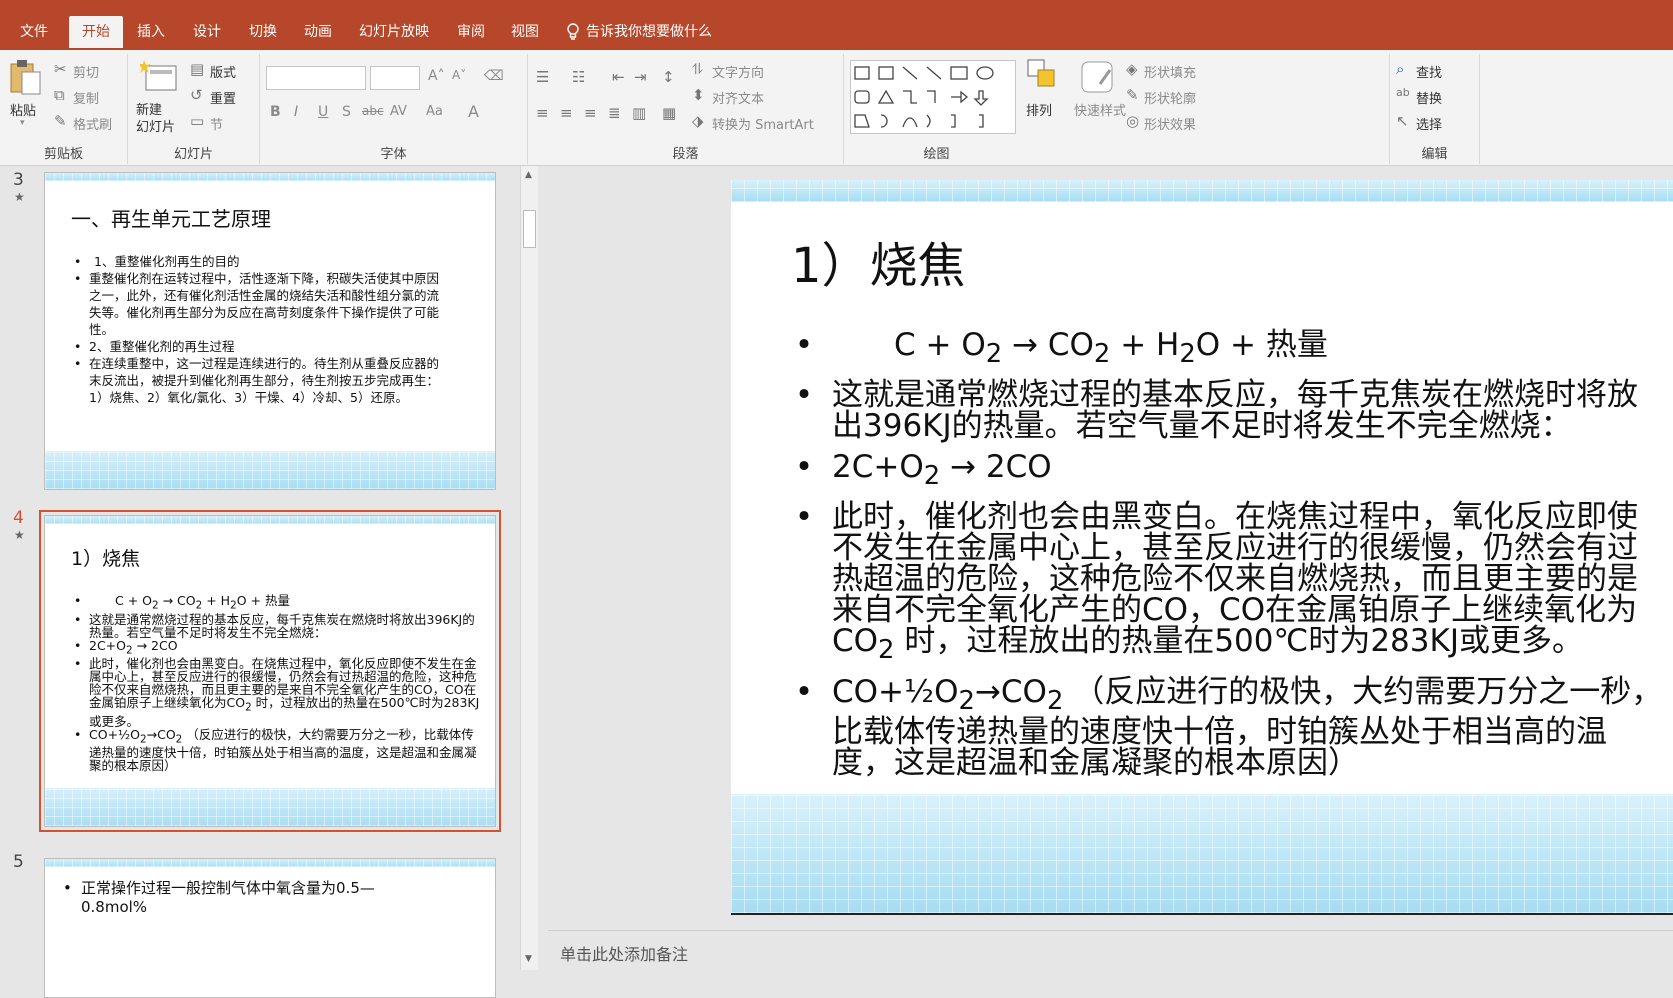  What do you see at coordinates (1100, 111) in the screenshot?
I see `quick-styles-label: 快速样式` at bounding box center [1100, 111].